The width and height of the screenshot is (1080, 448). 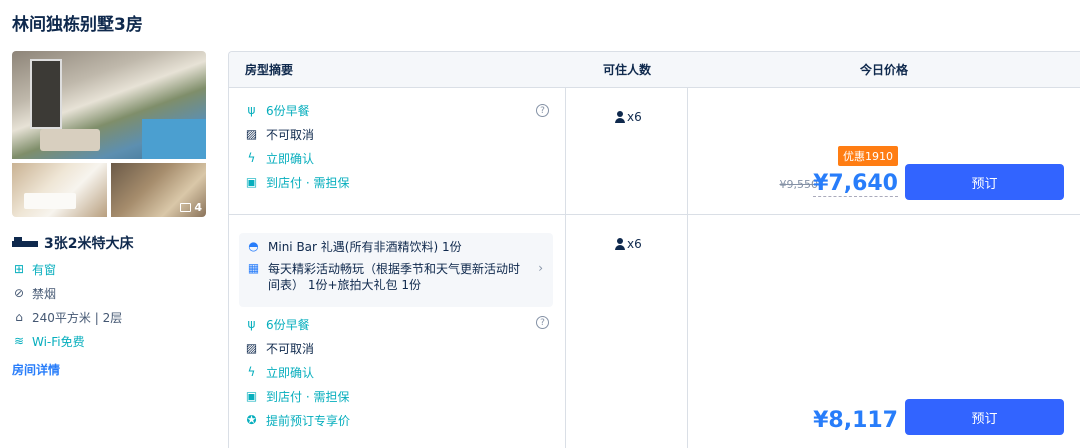 What do you see at coordinates (174, 139) in the screenshot?
I see `photo-pool` at bounding box center [174, 139].